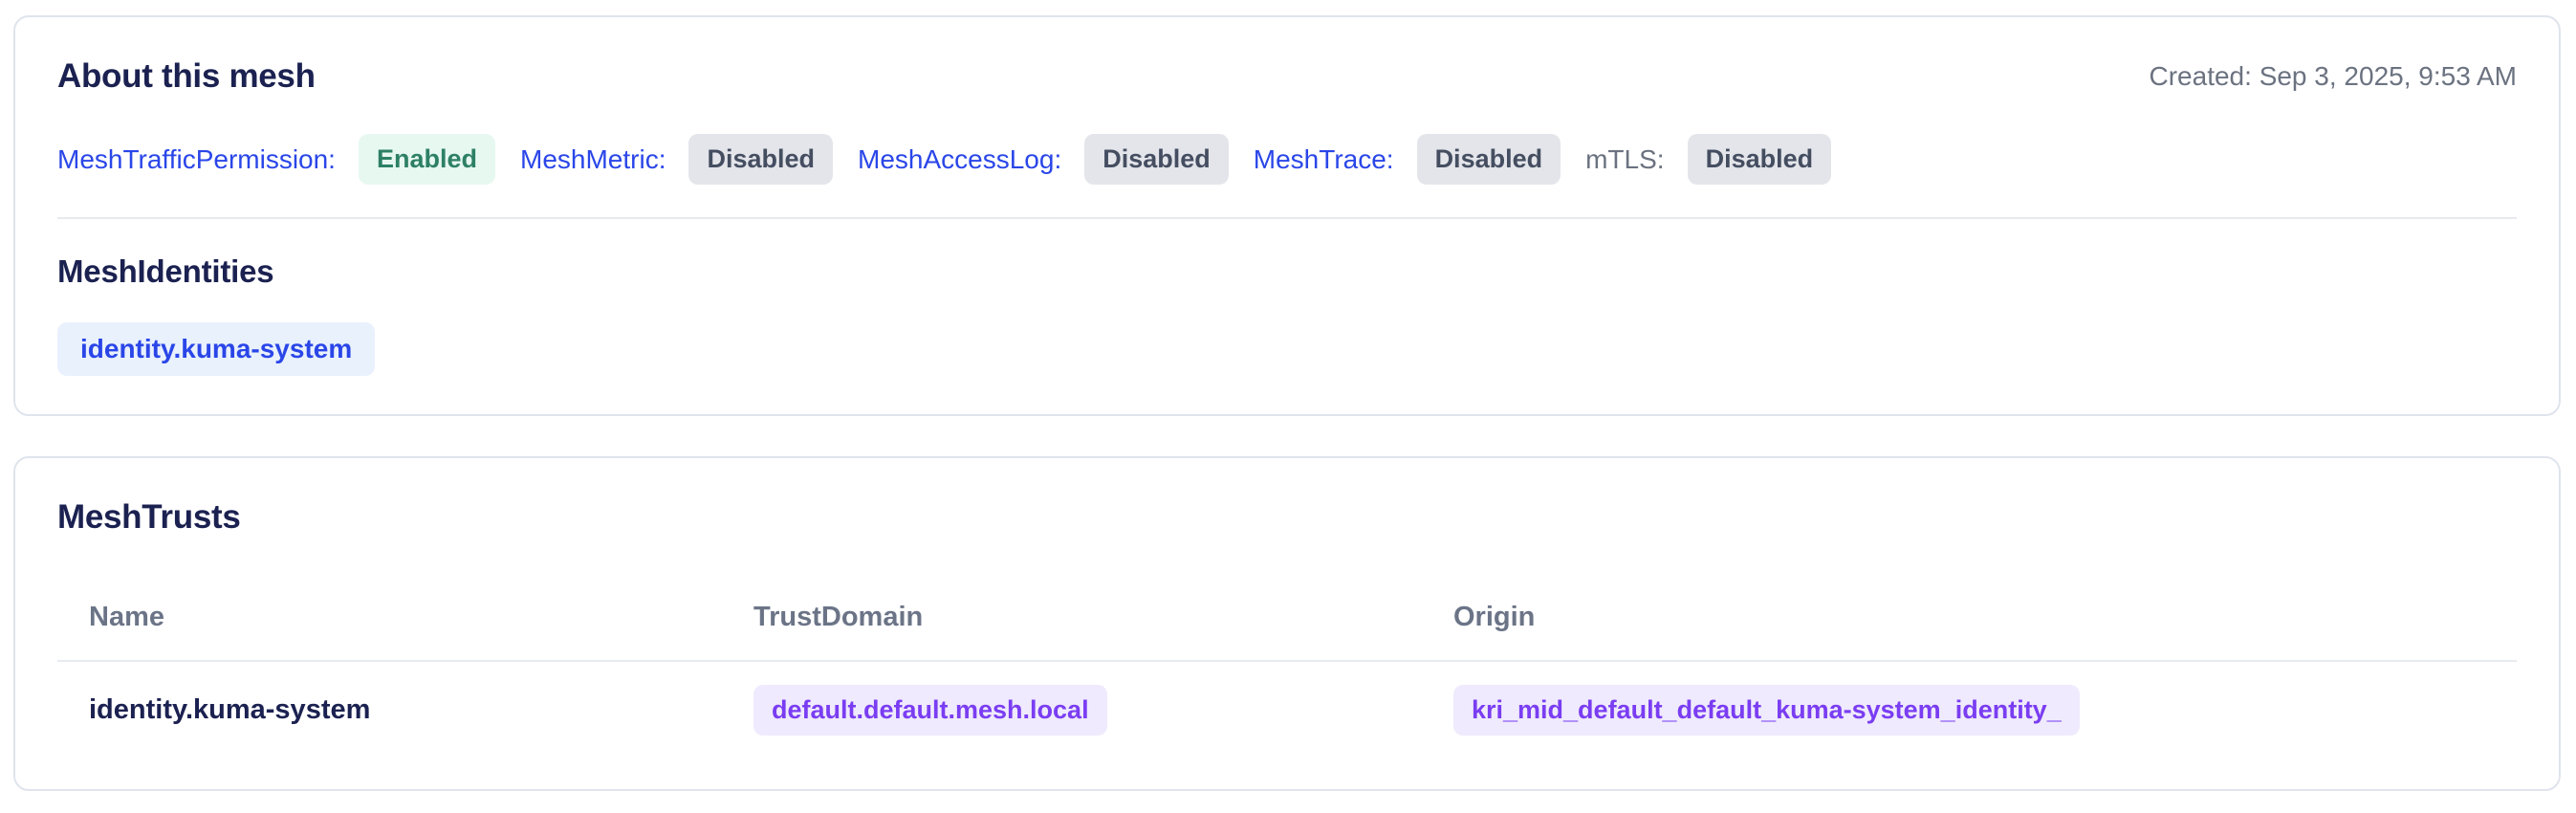 Image resolution: width=2576 pixels, height=813 pixels. I want to click on column-header-trustdomain: TrustDomain, so click(1072, 618).